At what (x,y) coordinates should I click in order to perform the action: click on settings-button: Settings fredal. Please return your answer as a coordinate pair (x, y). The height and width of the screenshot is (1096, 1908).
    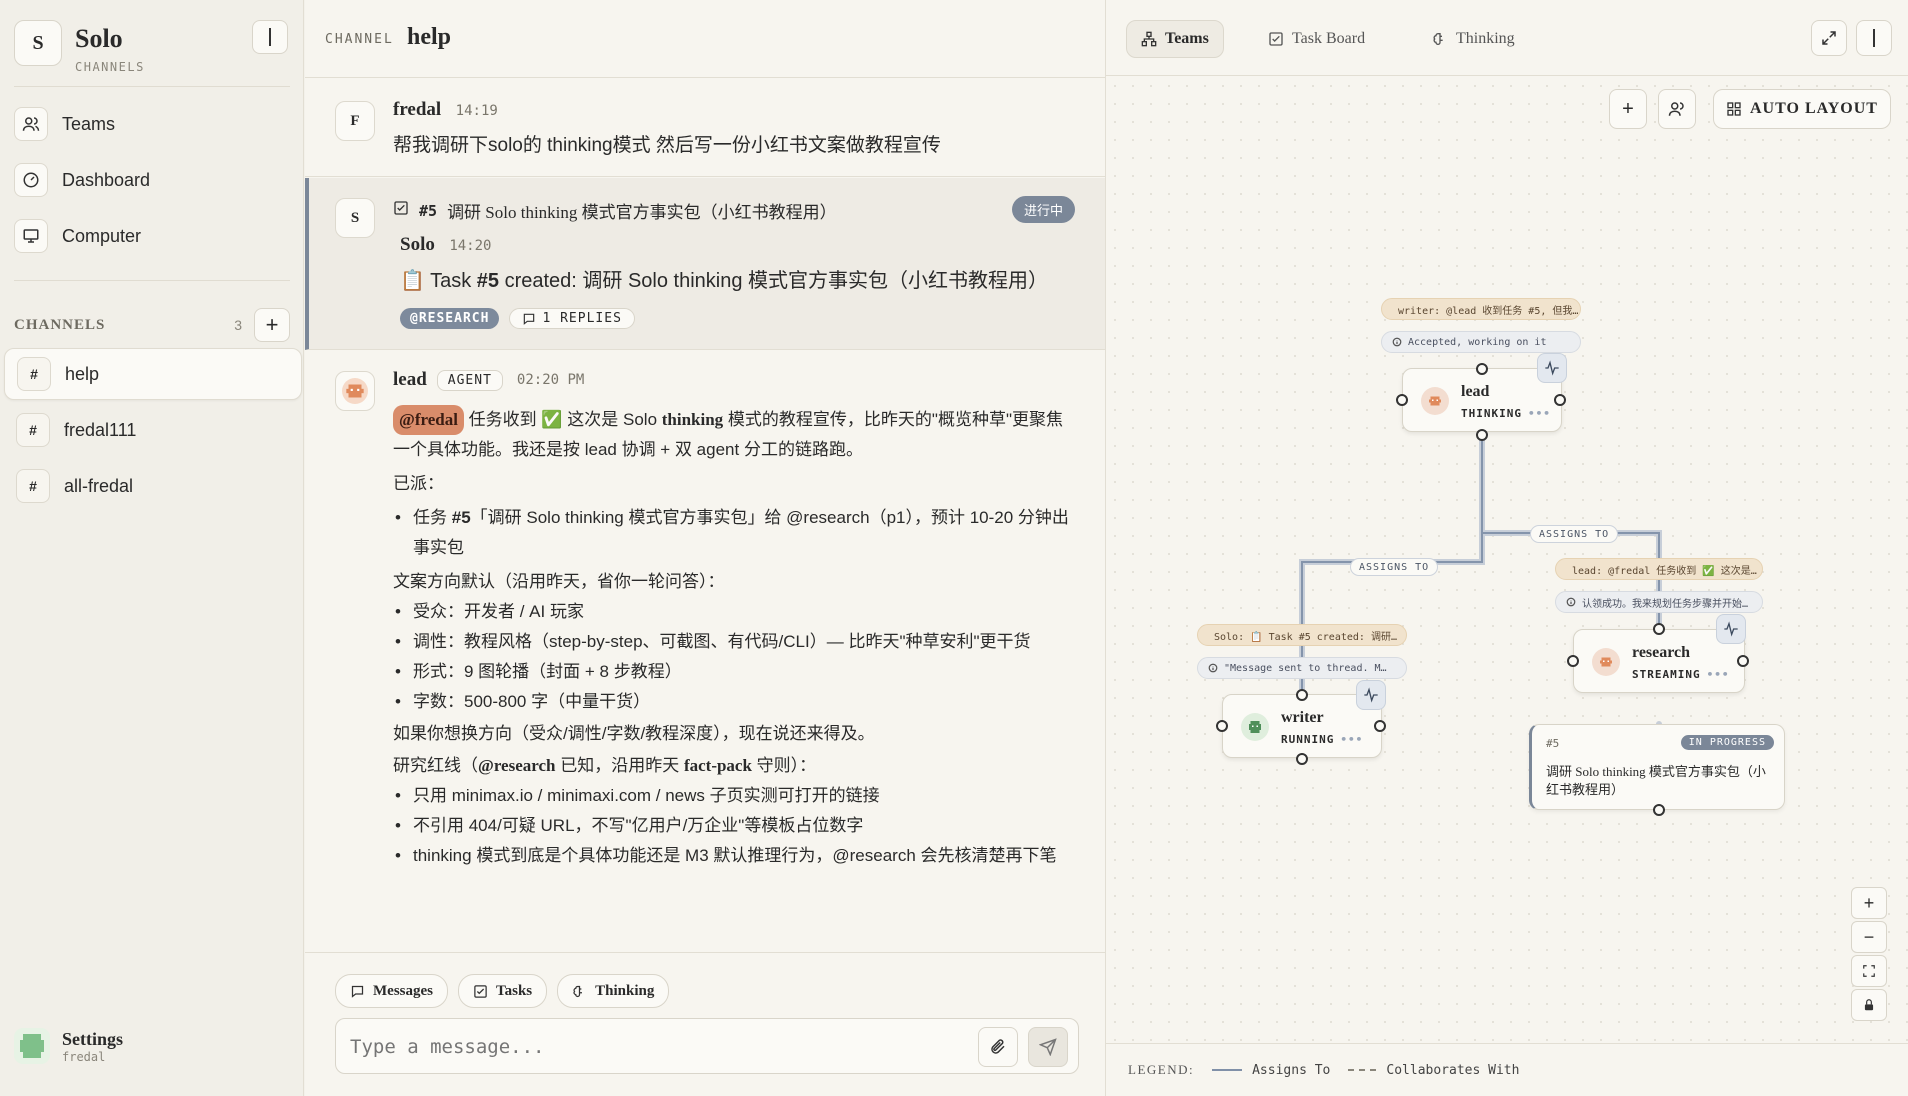
    Looking at the image, I should click on (68, 1046).